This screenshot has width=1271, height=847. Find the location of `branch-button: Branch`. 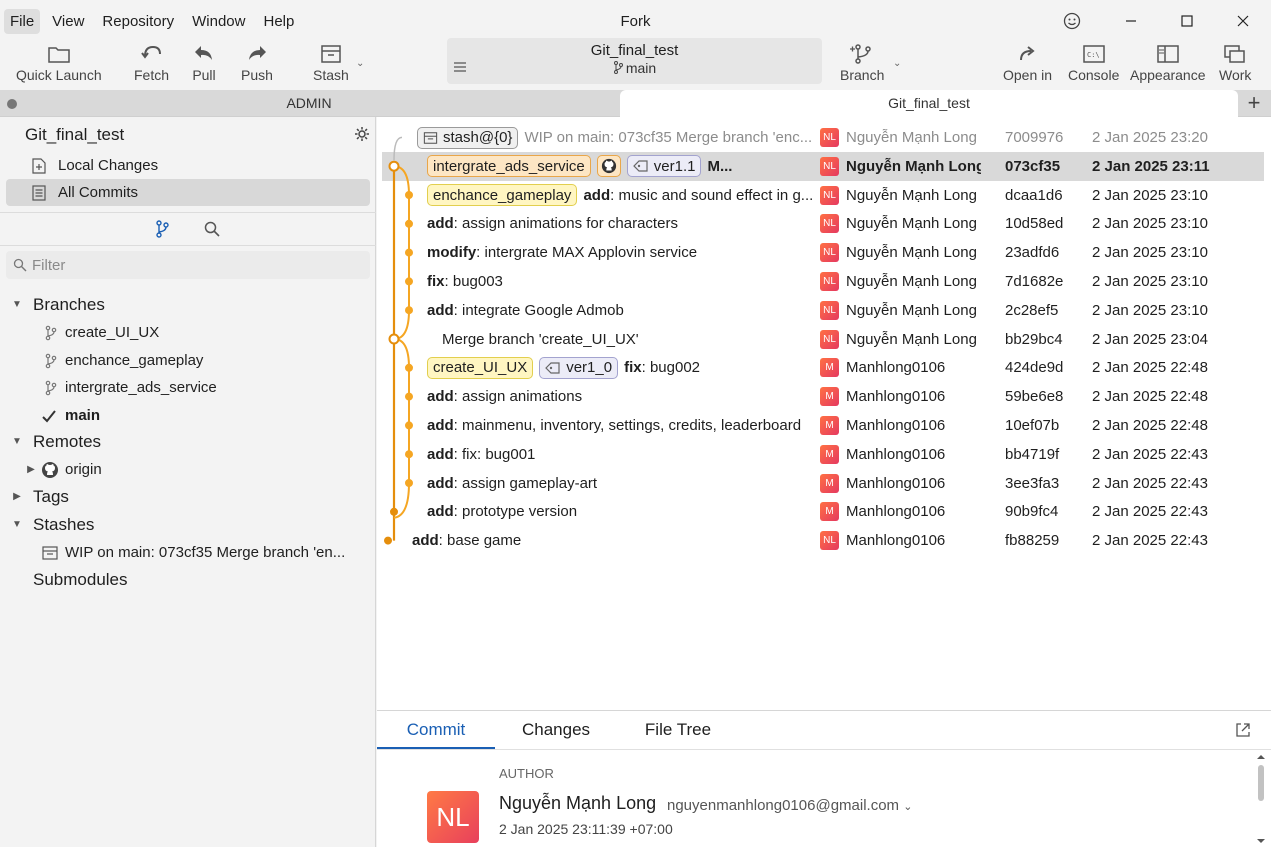

branch-button: Branch is located at coordinates (862, 62).